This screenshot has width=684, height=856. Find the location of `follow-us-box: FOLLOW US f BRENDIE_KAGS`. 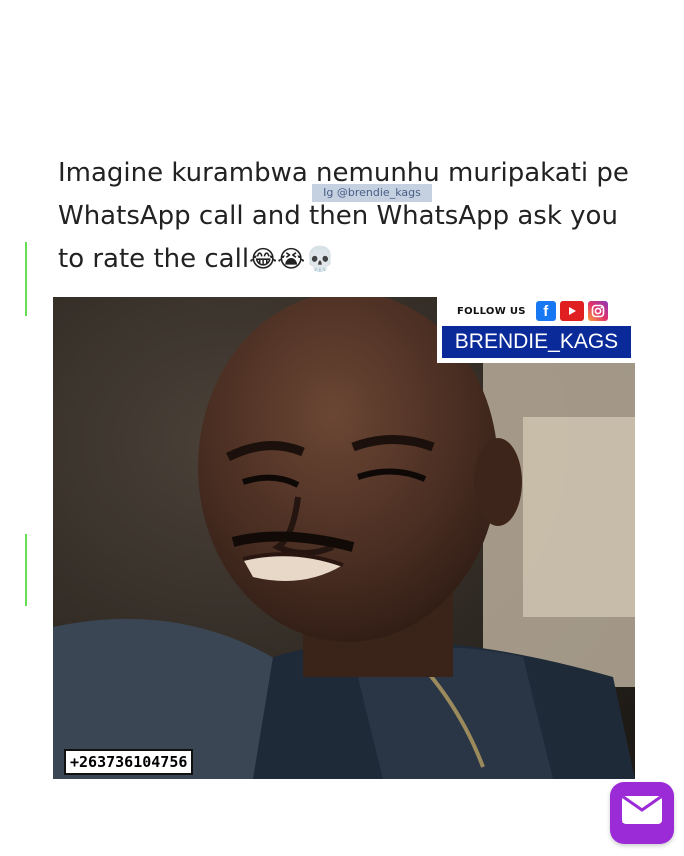

follow-us-box: FOLLOW US f BRENDIE_KAGS is located at coordinates (536, 330).